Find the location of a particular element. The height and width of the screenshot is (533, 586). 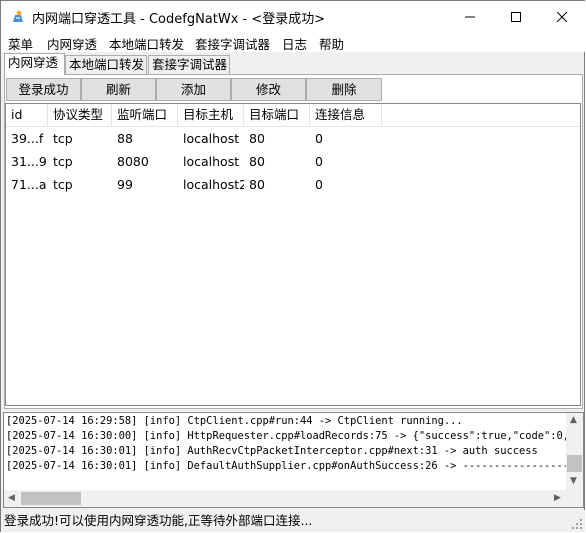

maximize-button is located at coordinates (516, 16).